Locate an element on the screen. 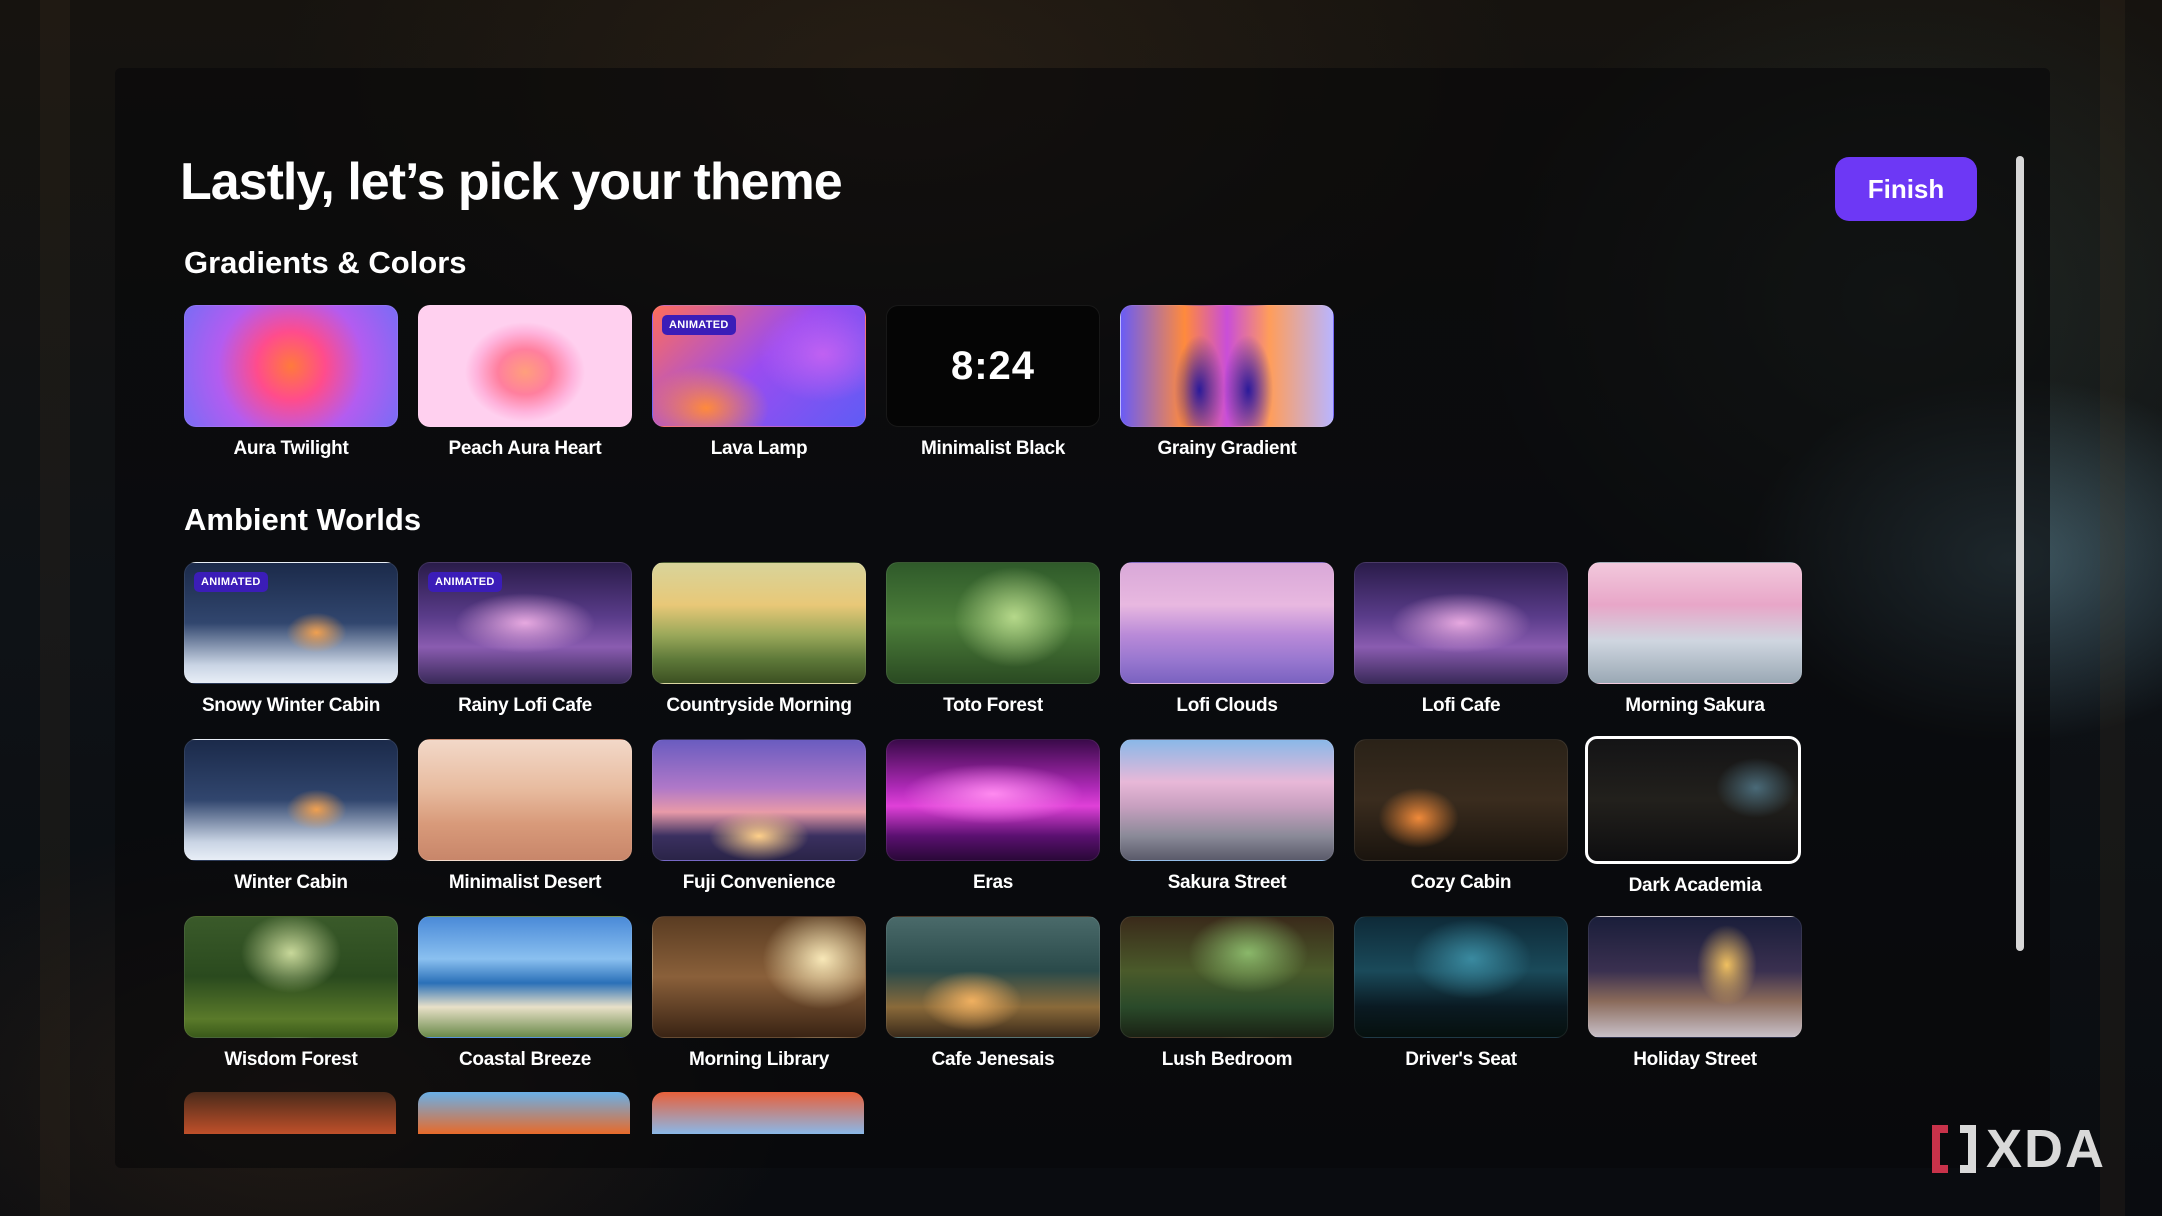 Image resolution: width=2162 pixels, height=1216 pixels. background-shelf-right is located at coordinates (2112, 608).